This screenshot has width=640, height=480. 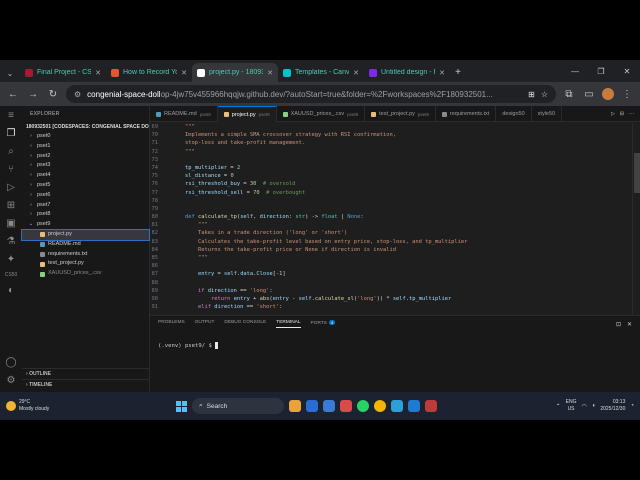 I want to click on outline-section: › OUTLINE, so click(x=86, y=373).